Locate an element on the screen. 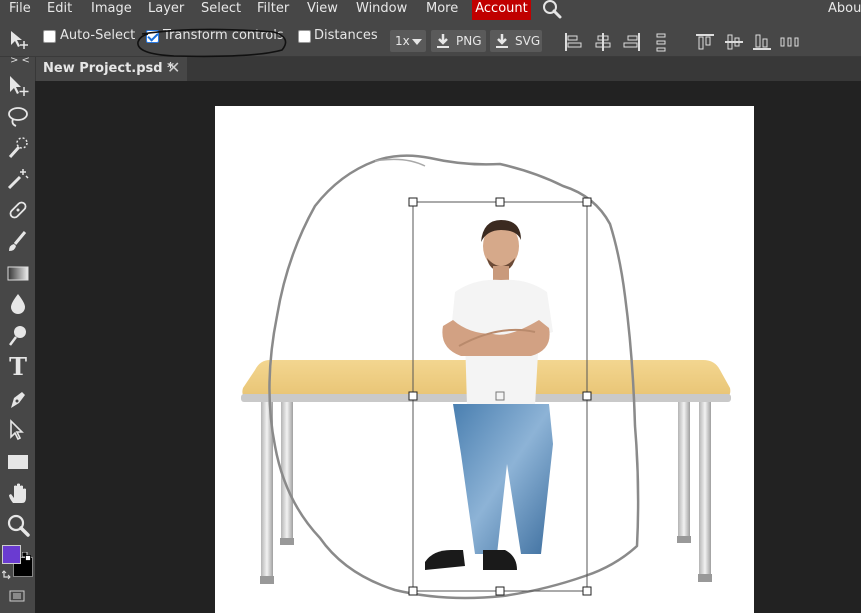  distribute-horizontal-icon is located at coordinates (790, 42).